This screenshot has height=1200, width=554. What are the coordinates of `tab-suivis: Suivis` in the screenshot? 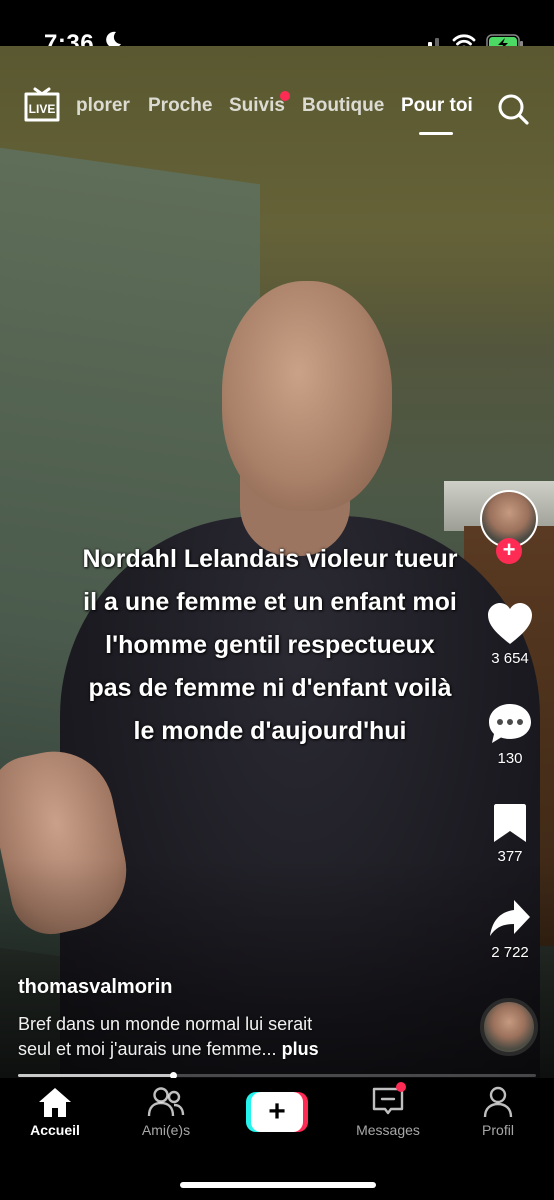 It's located at (257, 106).